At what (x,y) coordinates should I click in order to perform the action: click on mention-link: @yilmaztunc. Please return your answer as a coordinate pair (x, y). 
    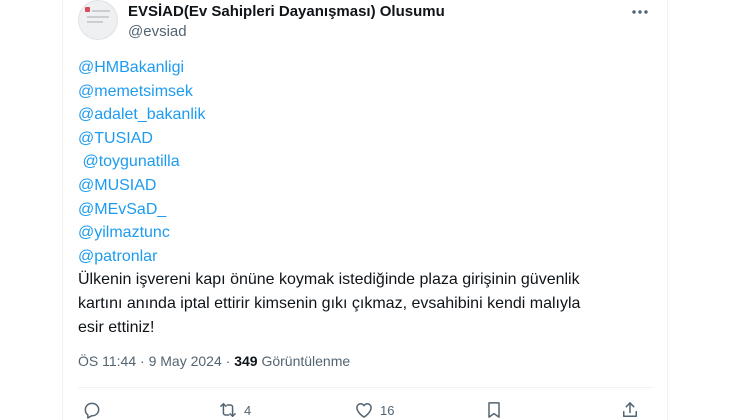
    Looking at the image, I should click on (368, 233).